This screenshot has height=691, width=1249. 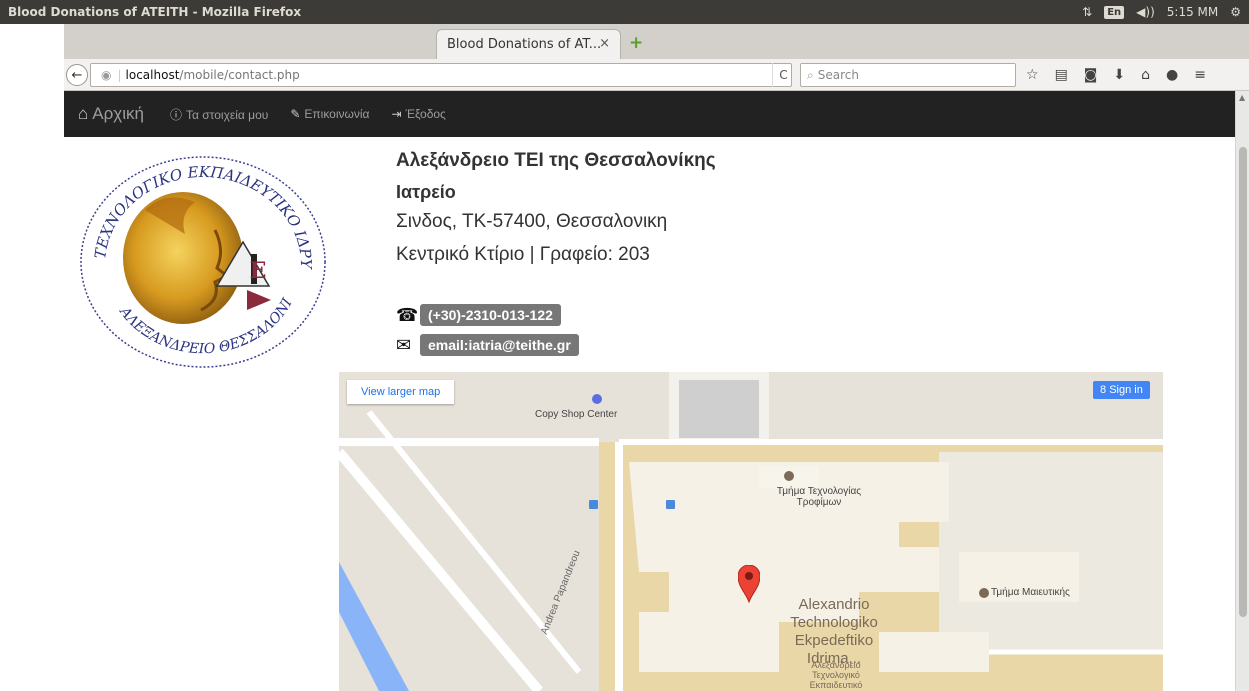 I want to click on svg-text: Ε, so click(x=258, y=271).